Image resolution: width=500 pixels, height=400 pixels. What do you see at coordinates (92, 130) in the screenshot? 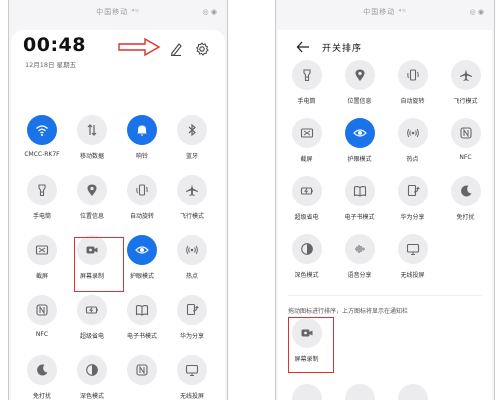
I see `mobile-data-icon` at bounding box center [92, 130].